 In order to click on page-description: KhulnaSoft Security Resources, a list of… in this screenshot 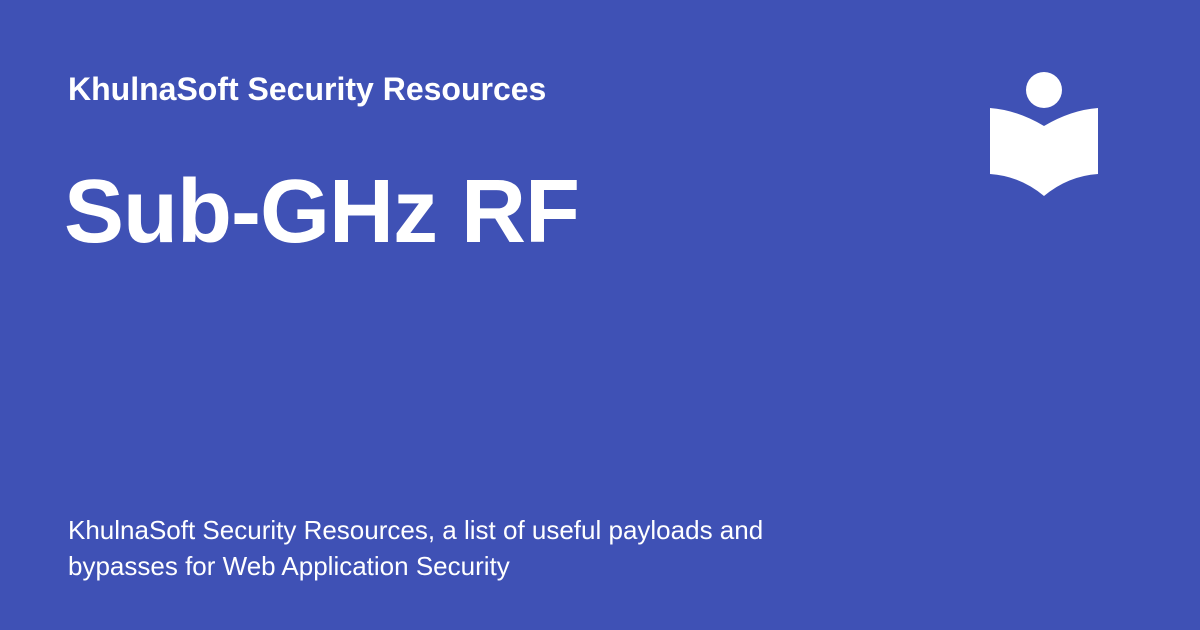, I will do `click(416, 548)`.